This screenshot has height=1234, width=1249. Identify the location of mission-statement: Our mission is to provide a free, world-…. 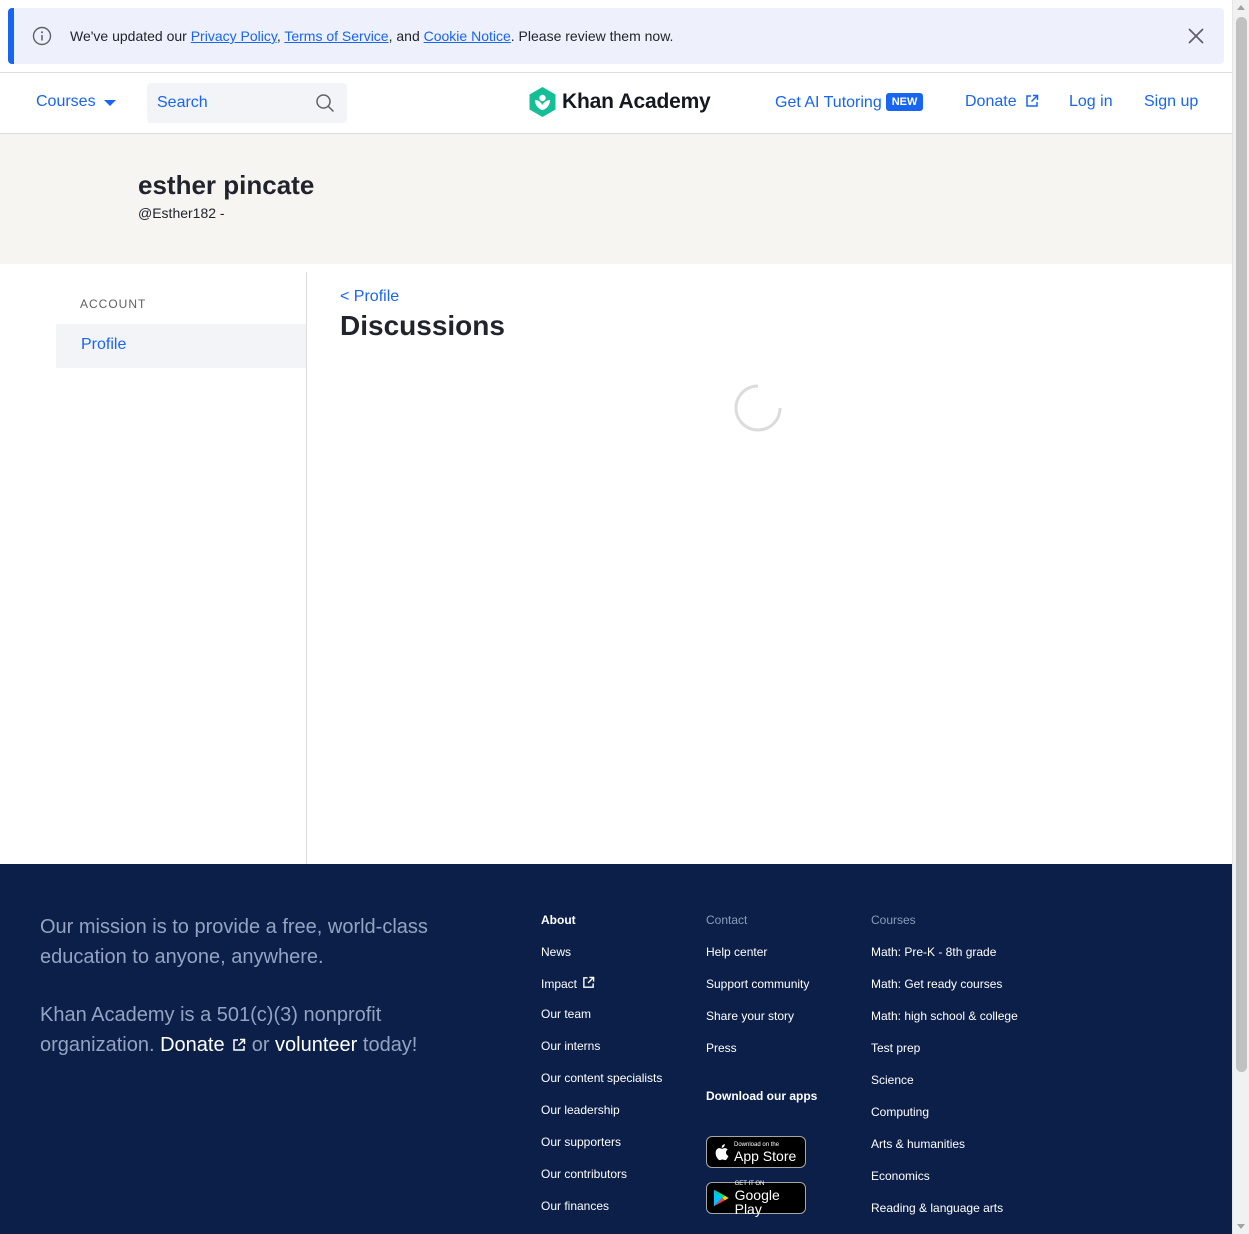
(234, 942).